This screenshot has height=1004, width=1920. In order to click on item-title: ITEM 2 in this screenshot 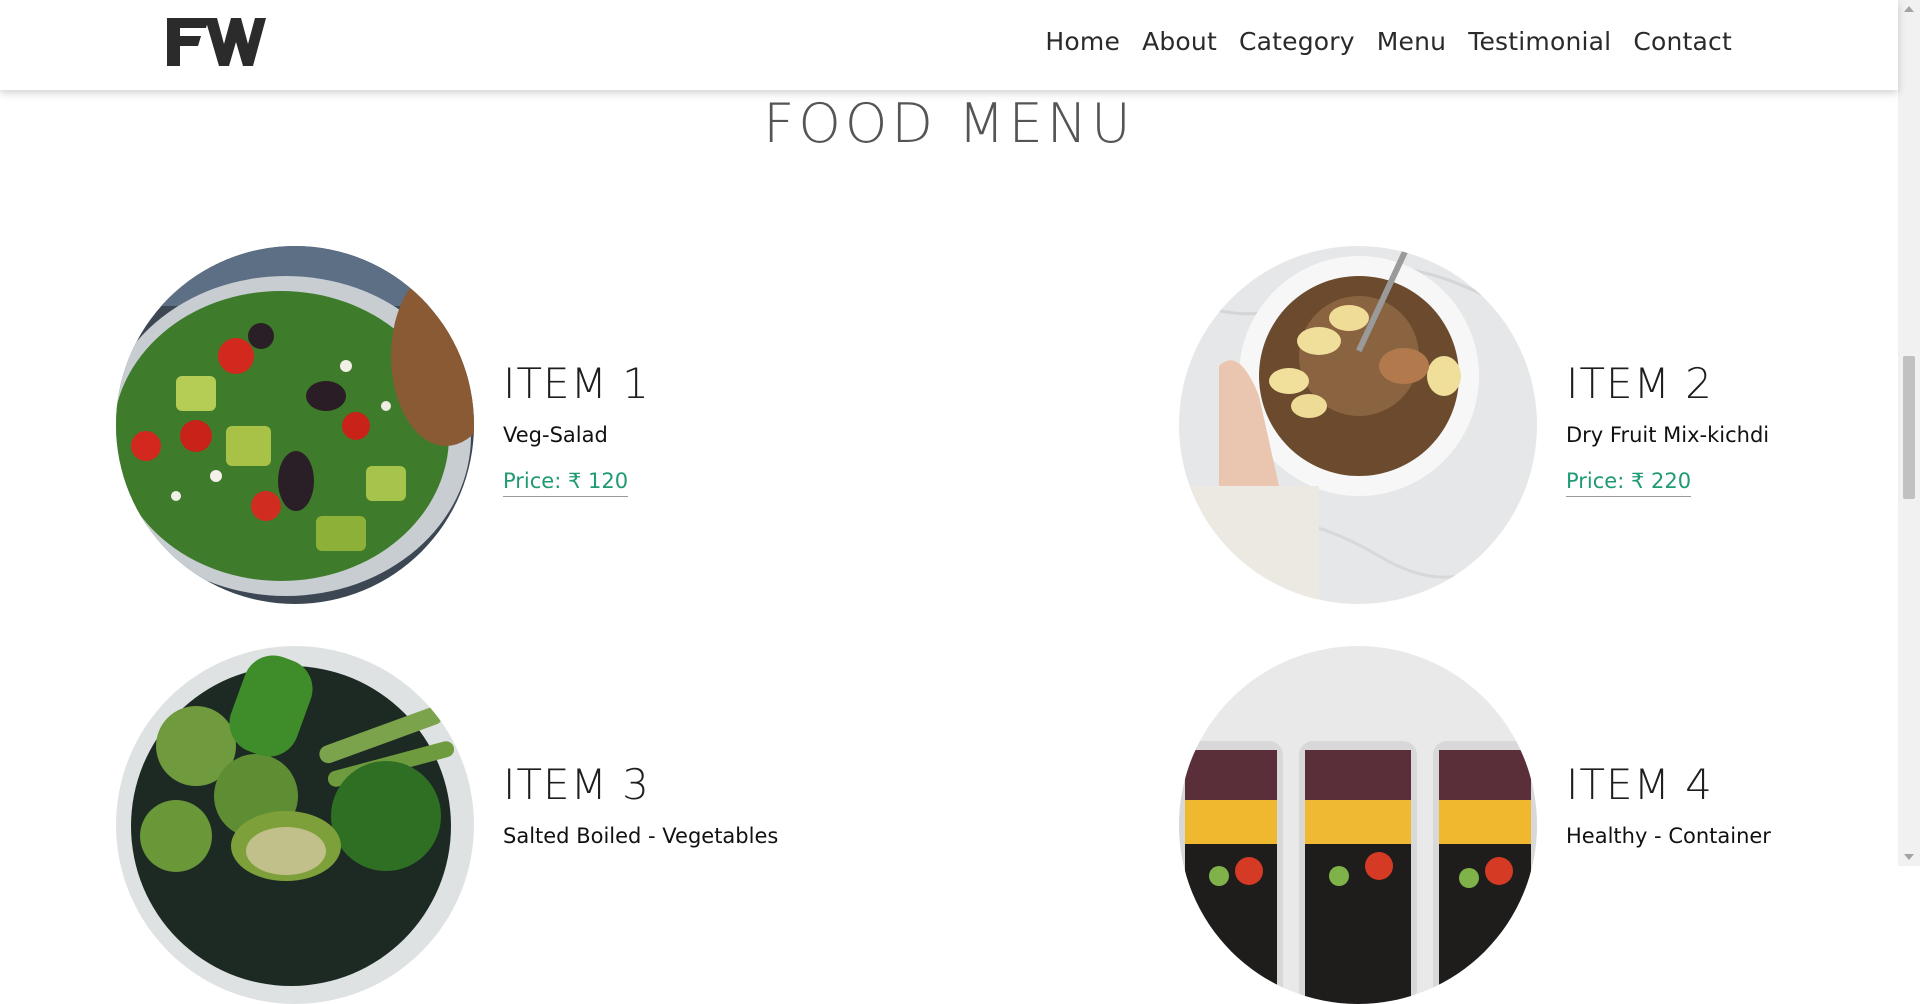, I will do `click(1639, 383)`.